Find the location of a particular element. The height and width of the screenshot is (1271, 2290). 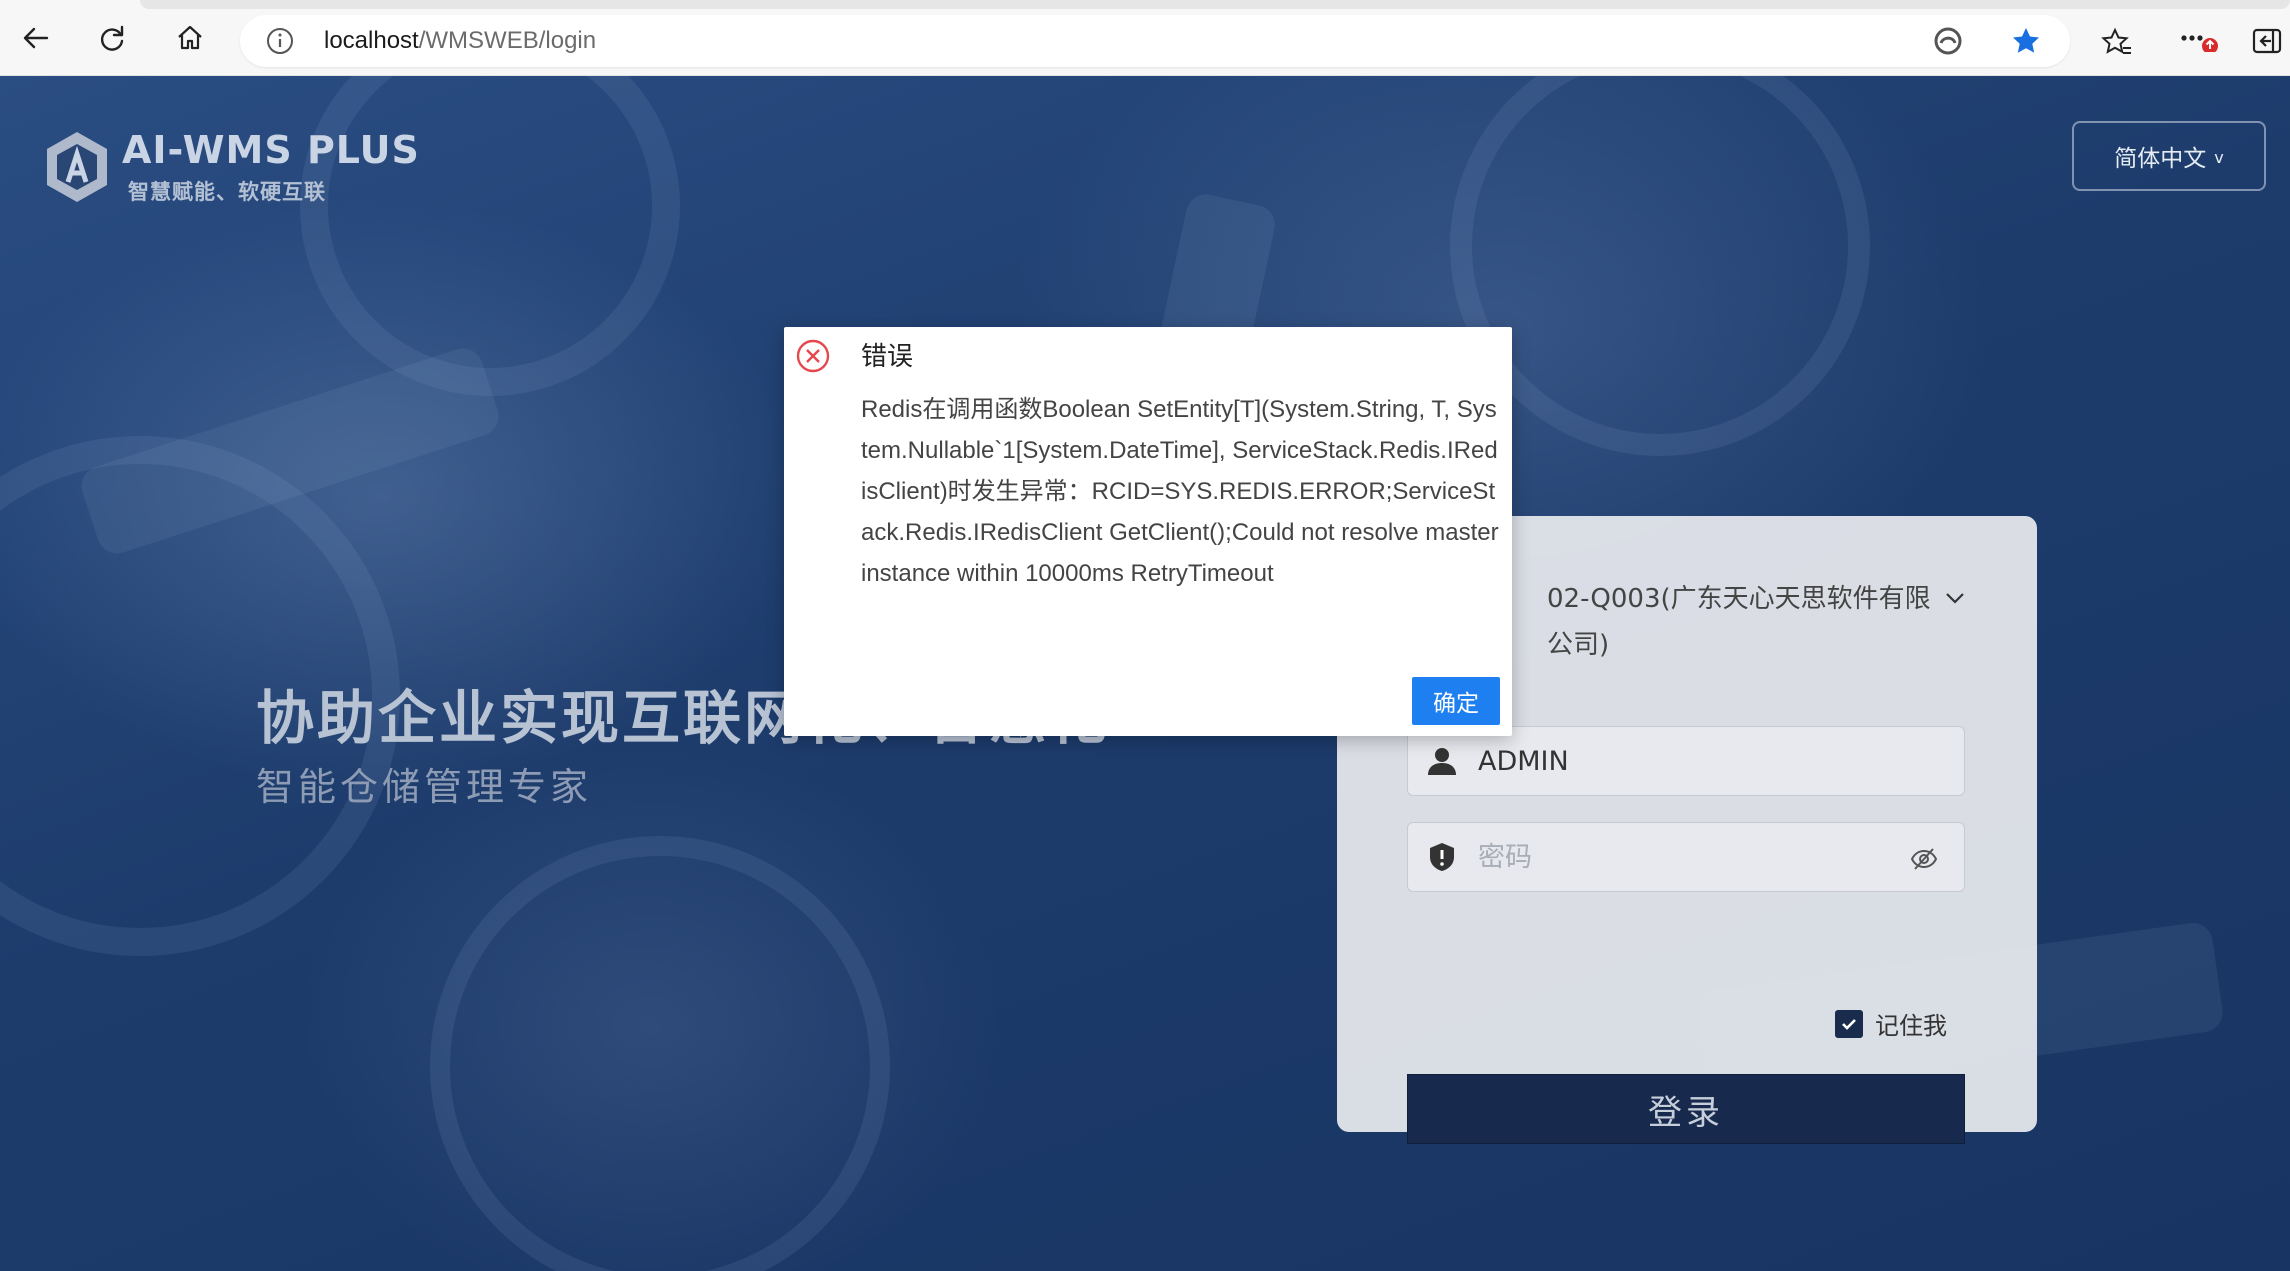

logo-title: AI-WMS PLUS is located at coordinates (271, 150).